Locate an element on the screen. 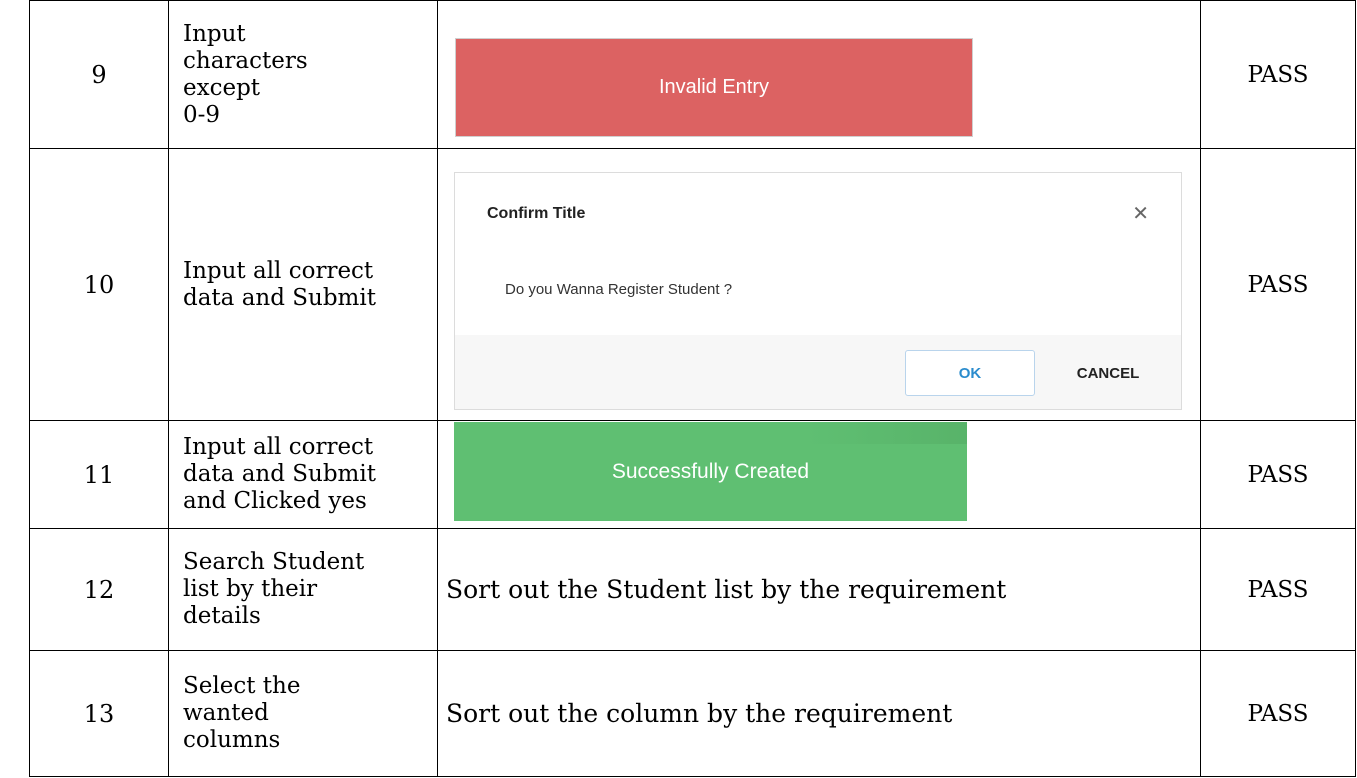  test-description-text: Select the wanted columns is located at coordinates (242, 713).